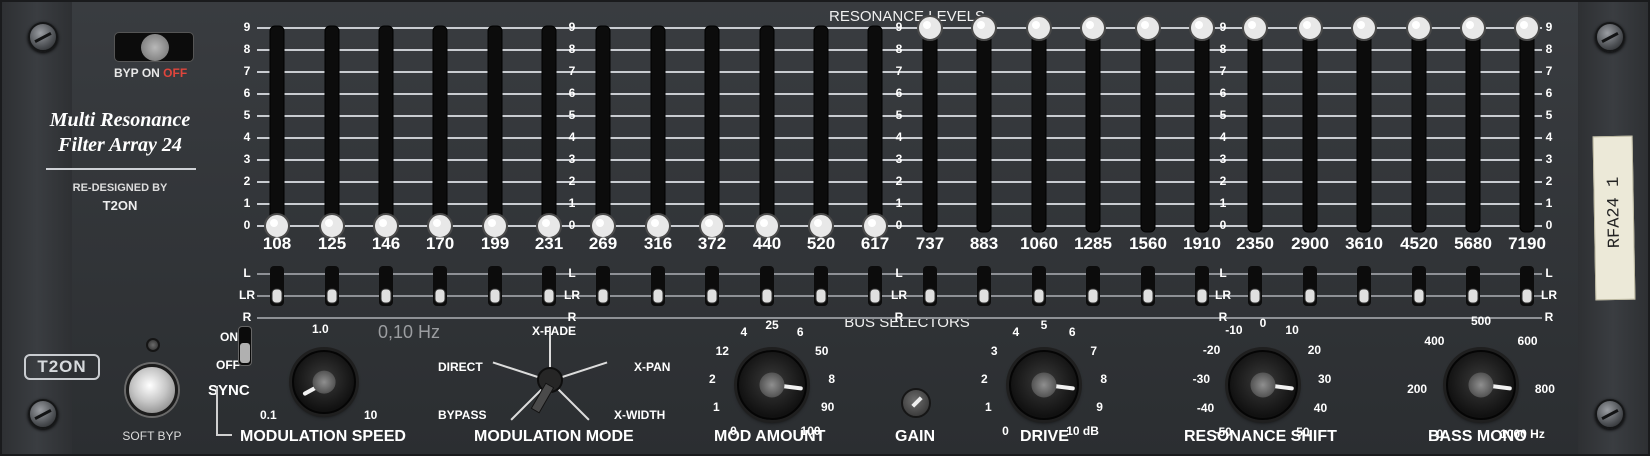 The height and width of the screenshot is (456, 1650). What do you see at coordinates (984, 378) in the screenshot?
I see `drive-tick: 2` at bounding box center [984, 378].